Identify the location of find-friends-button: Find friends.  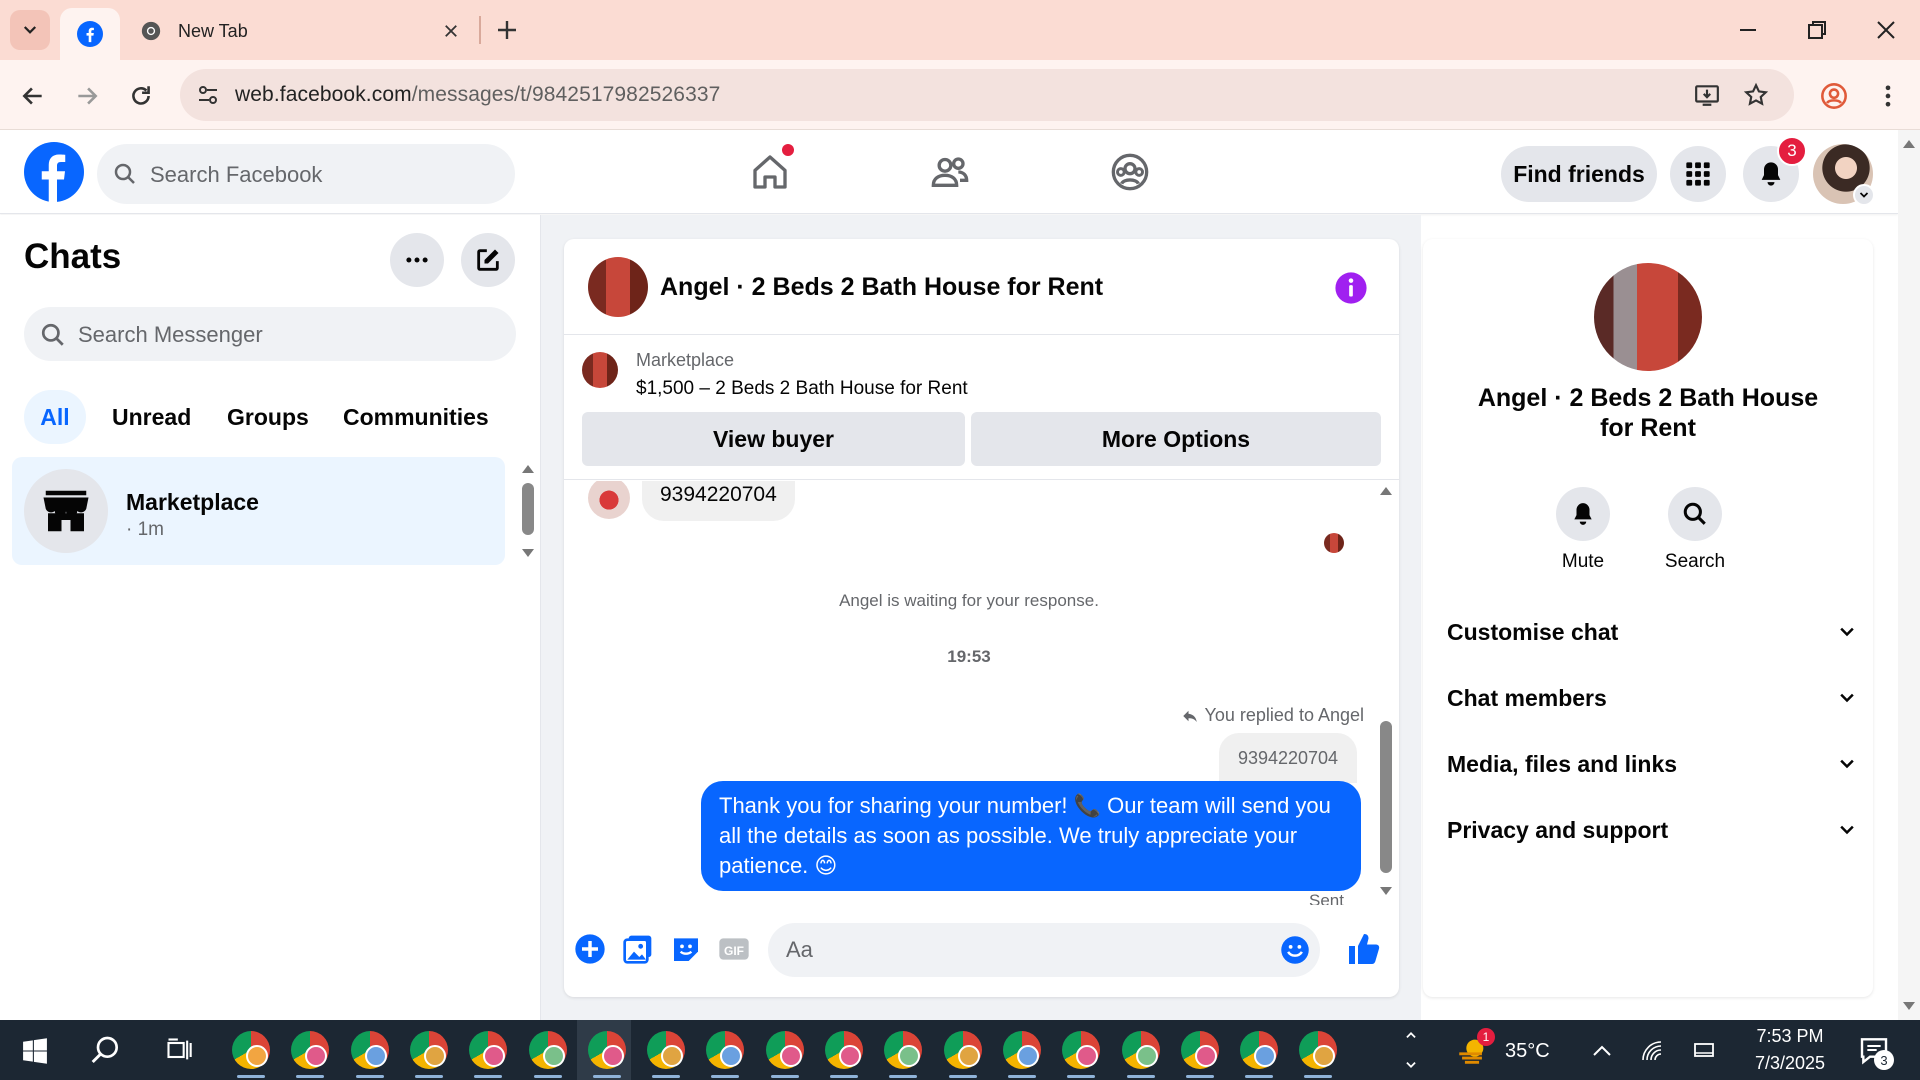
(1579, 174).